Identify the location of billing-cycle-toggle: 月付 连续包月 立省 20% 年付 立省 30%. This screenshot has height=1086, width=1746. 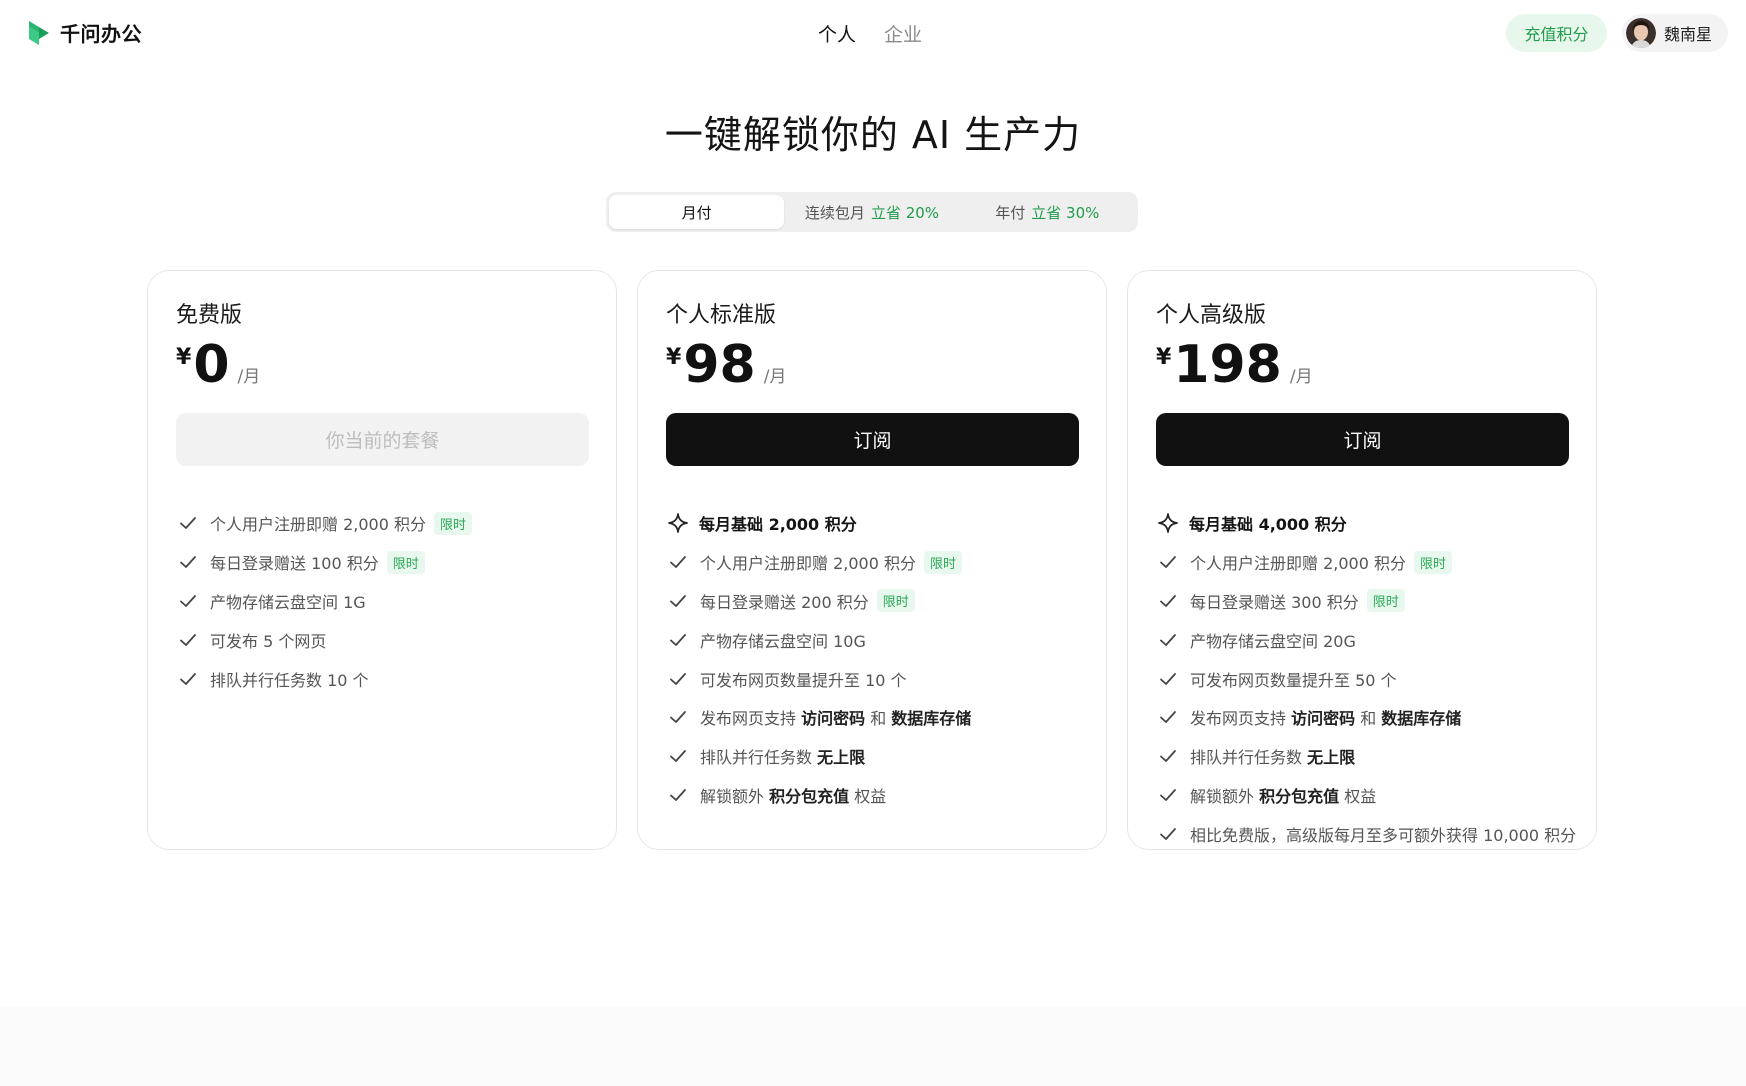
(872, 212).